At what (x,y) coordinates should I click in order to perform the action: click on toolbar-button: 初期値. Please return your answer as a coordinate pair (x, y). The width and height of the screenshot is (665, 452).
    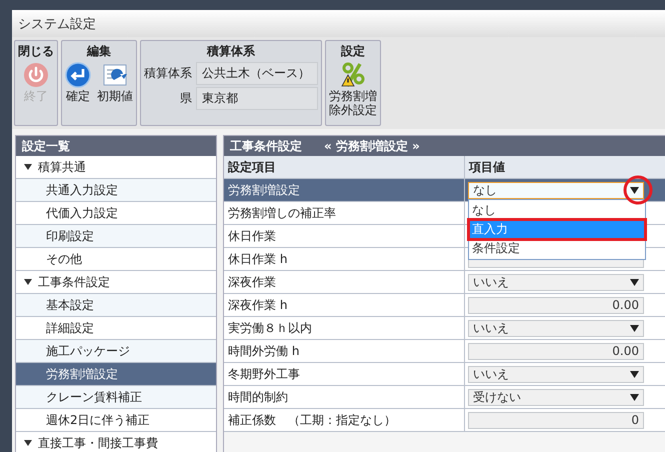
    Looking at the image, I should click on (115, 83).